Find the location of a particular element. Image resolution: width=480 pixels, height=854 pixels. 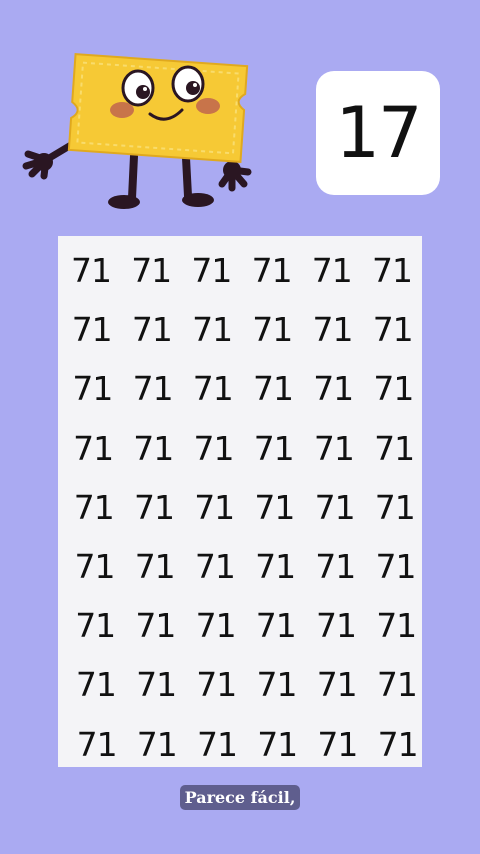

target-number-card: 17 is located at coordinates (378, 133).